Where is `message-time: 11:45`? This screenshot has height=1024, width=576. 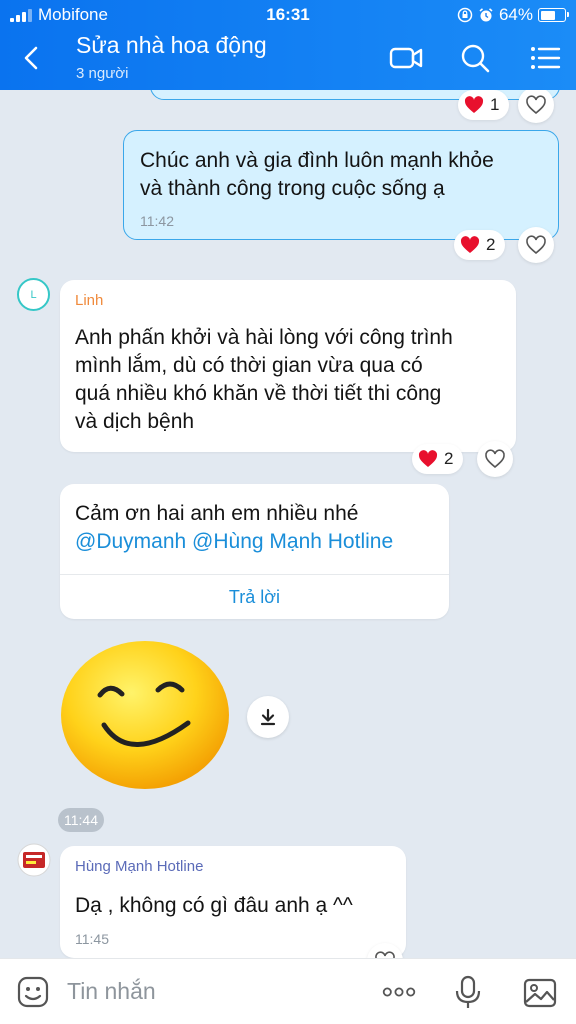
message-time: 11:45 is located at coordinates (92, 939).